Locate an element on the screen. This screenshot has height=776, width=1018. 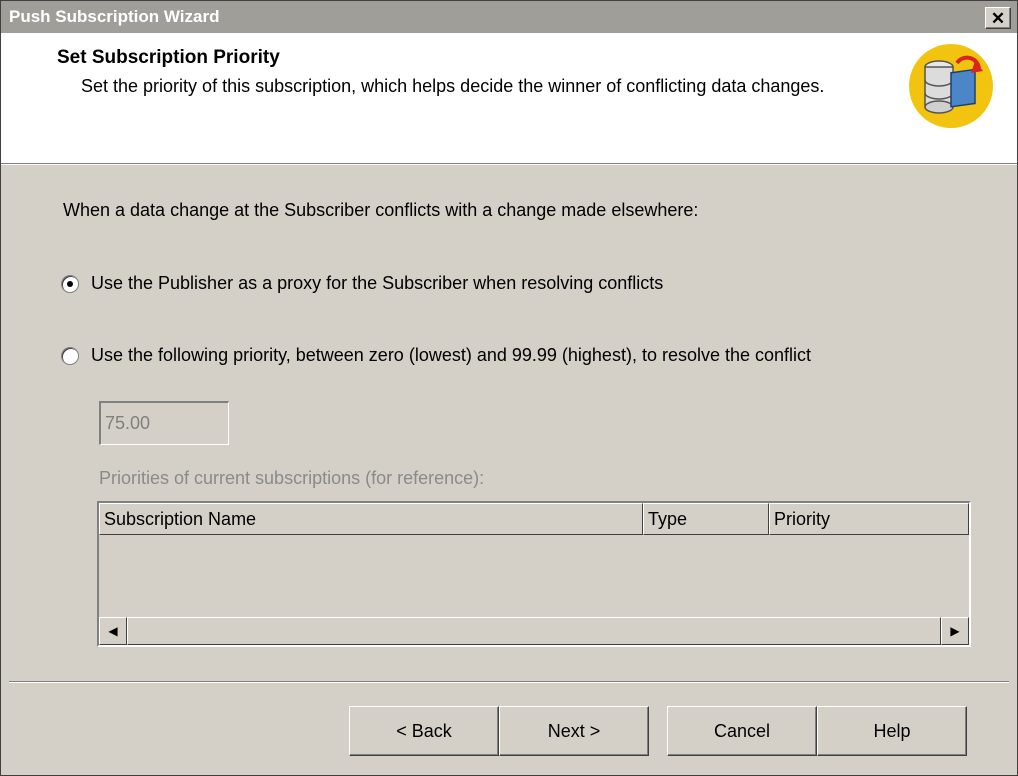
arrow-left-icon: ◀ is located at coordinates (113, 631).